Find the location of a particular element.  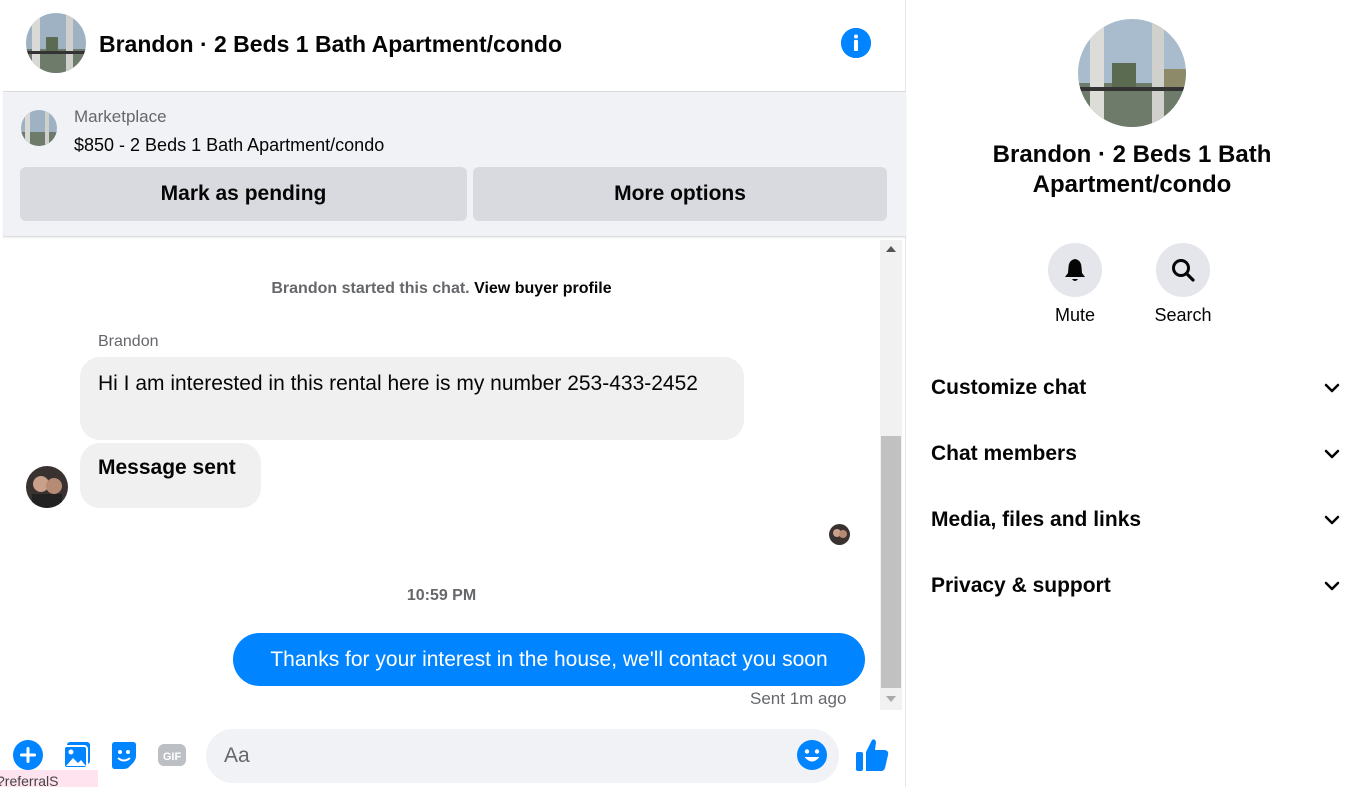

conversation-title: Brandon · 2 Beds 1 Bath Apartment/condo is located at coordinates (331, 44).